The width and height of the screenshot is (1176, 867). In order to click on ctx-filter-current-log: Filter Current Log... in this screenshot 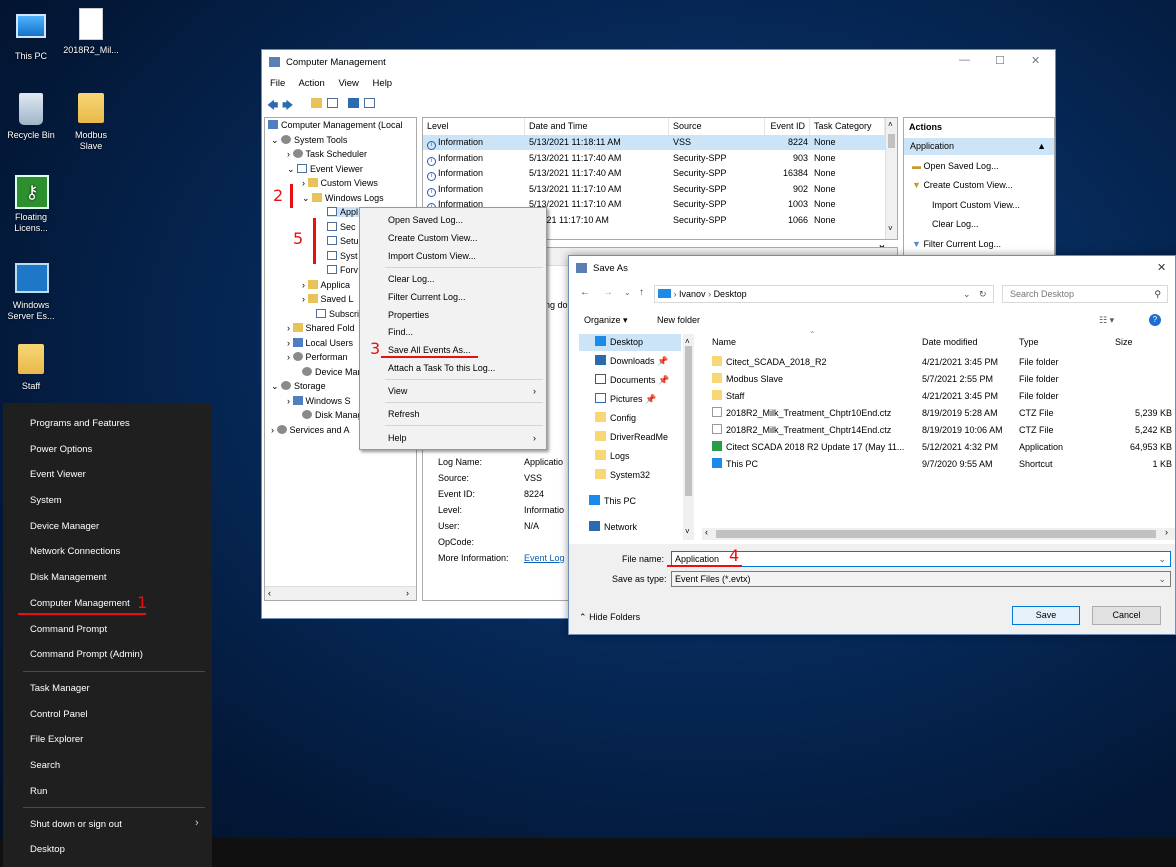, I will do `click(427, 297)`.